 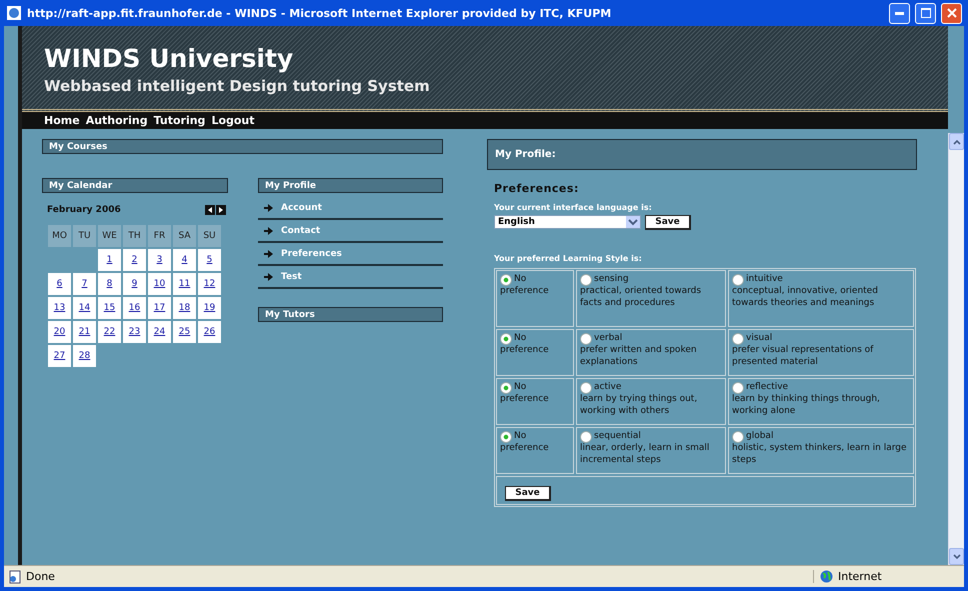 What do you see at coordinates (639, 356) in the screenshot?
I see `option-description: prefer written and spoken explanations` at bounding box center [639, 356].